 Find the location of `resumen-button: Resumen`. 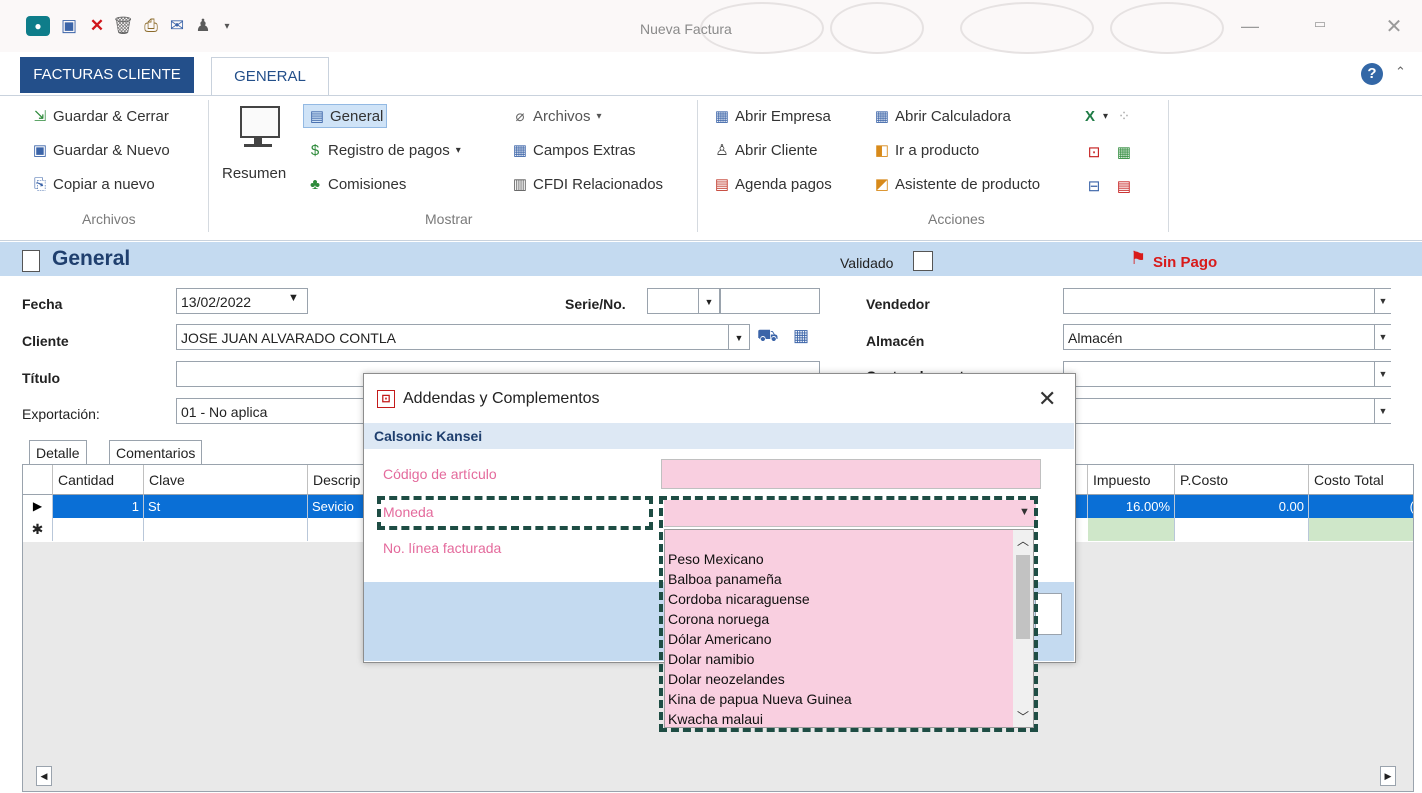

resumen-button: Resumen is located at coordinates (254, 173).